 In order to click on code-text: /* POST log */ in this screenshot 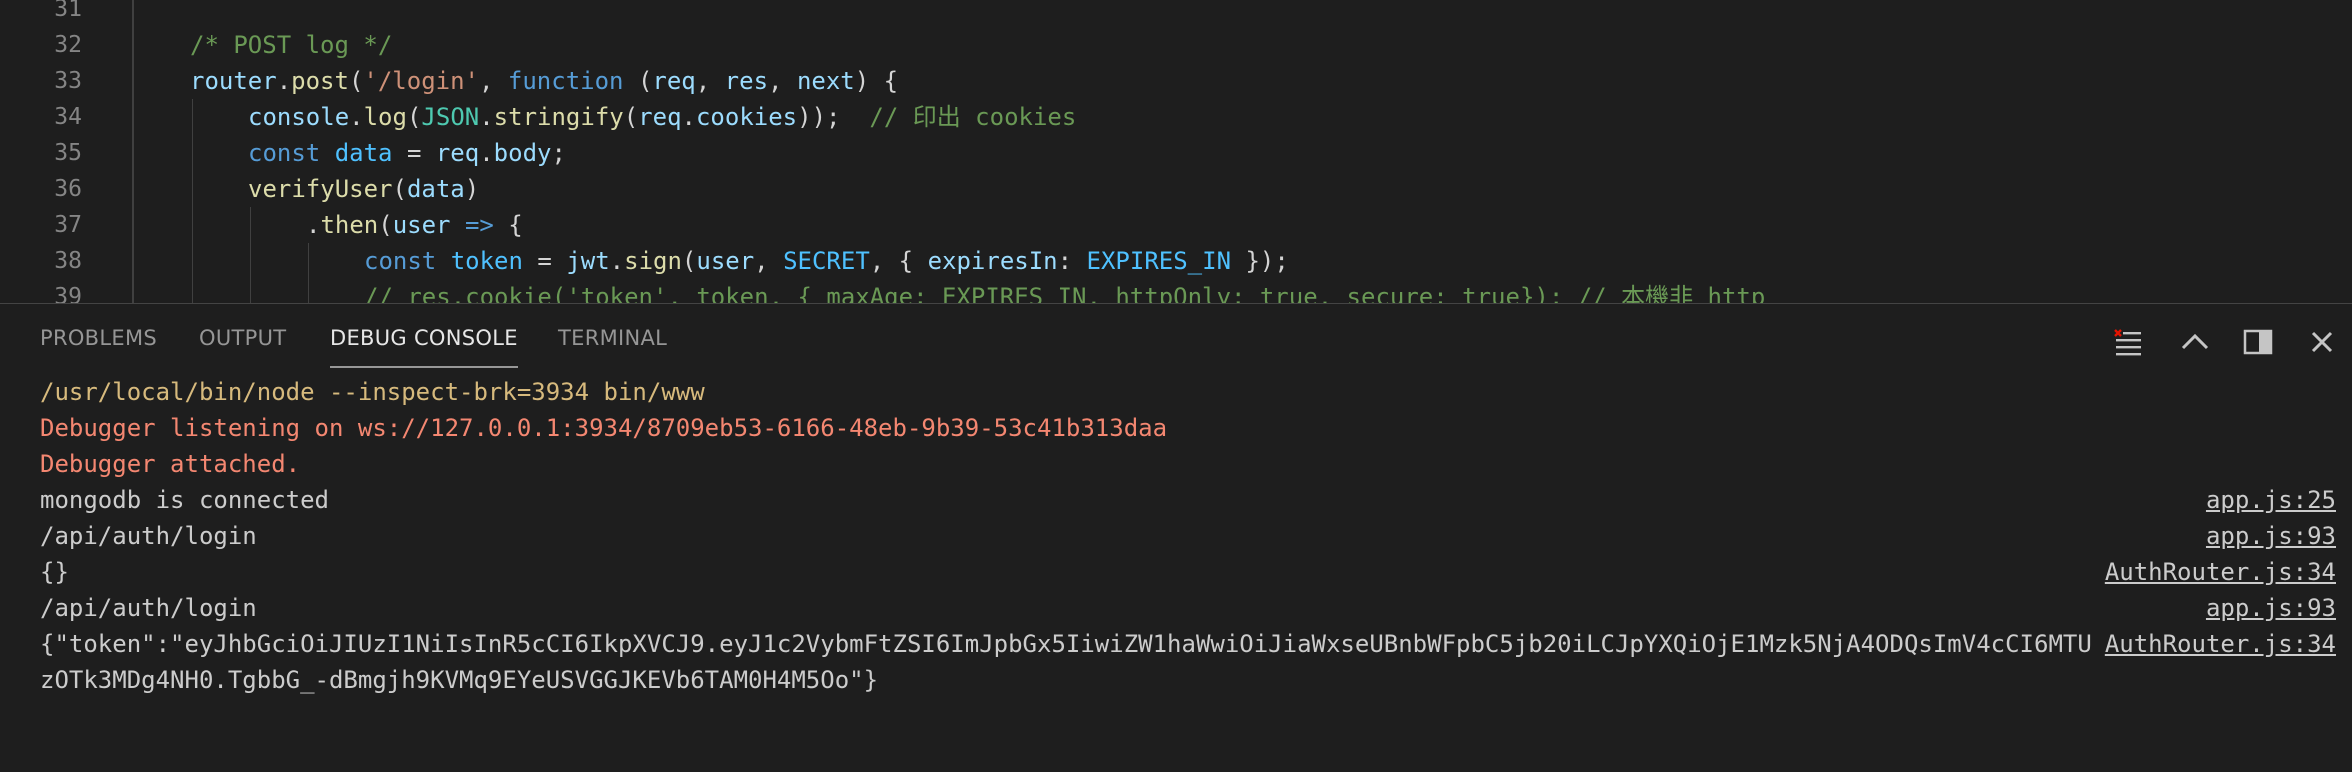, I will do `click(291, 45)`.